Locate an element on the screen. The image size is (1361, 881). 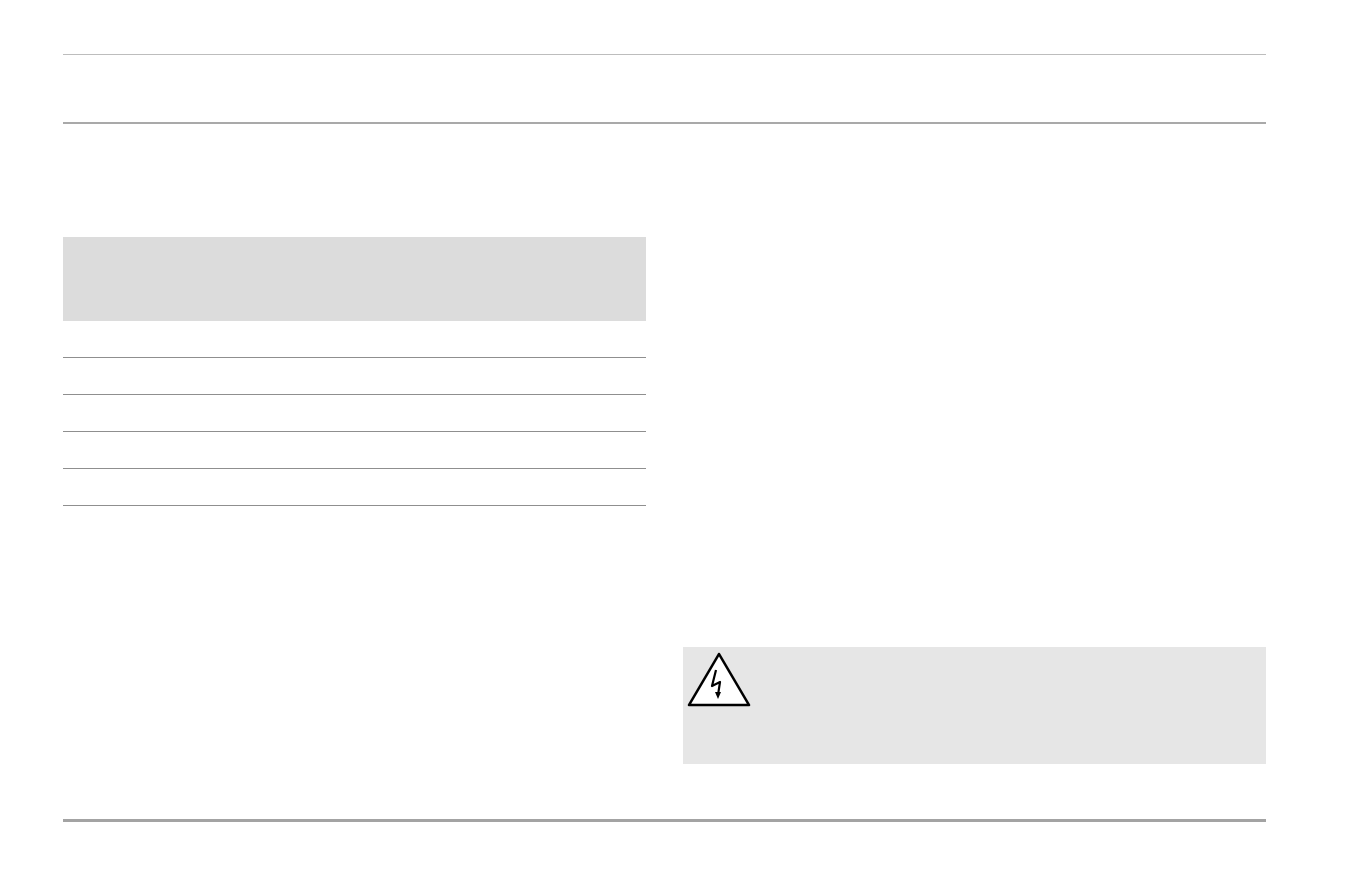
electrical-hazard-icon is located at coordinates (719, 679).